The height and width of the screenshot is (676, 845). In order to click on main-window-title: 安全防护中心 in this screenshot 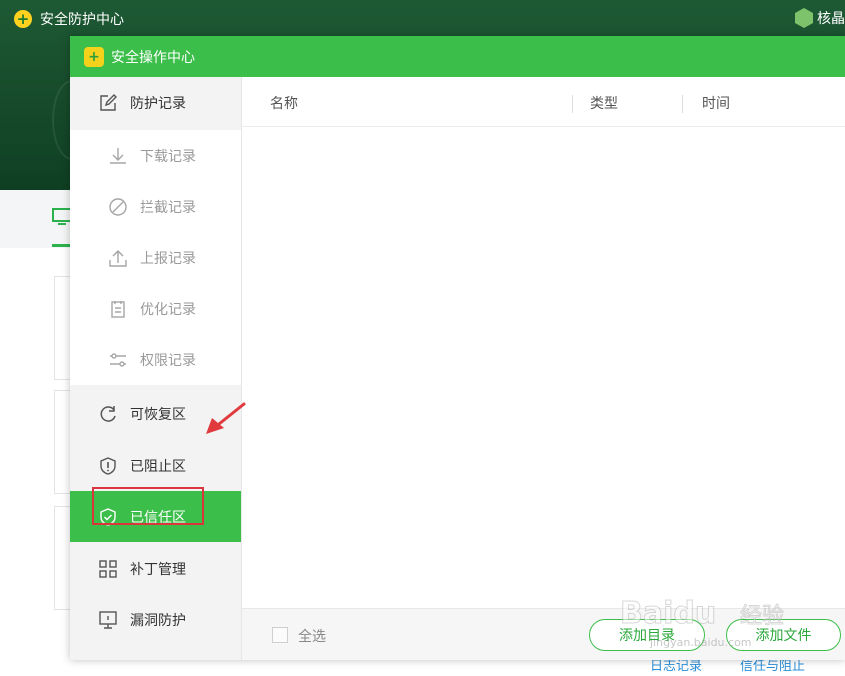, I will do `click(82, 20)`.